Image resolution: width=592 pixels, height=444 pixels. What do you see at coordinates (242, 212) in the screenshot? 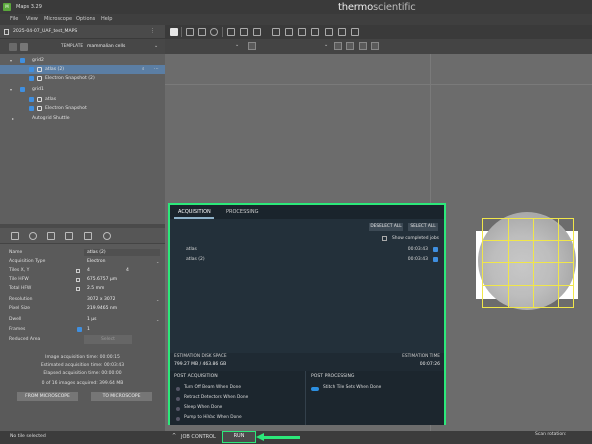
I see `tab-processing: PROCESSING` at bounding box center [242, 212].